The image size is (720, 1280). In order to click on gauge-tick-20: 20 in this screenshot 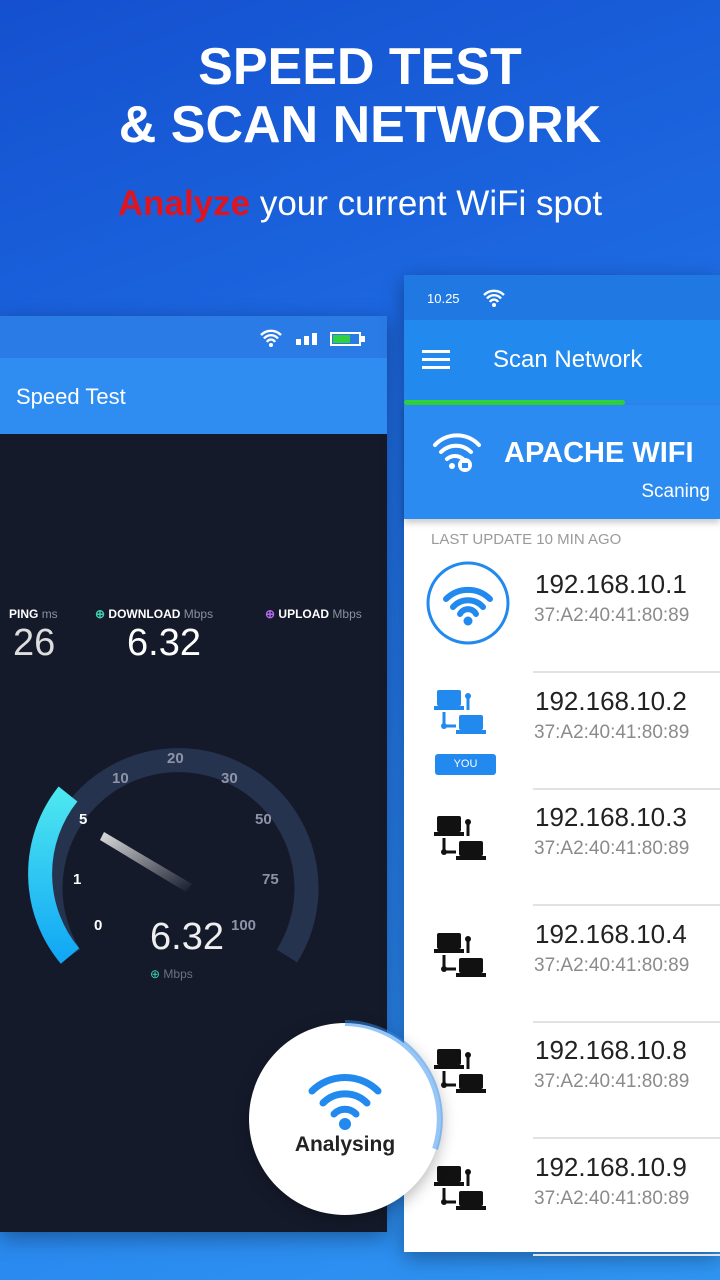, I will do `click(175, 758)`.